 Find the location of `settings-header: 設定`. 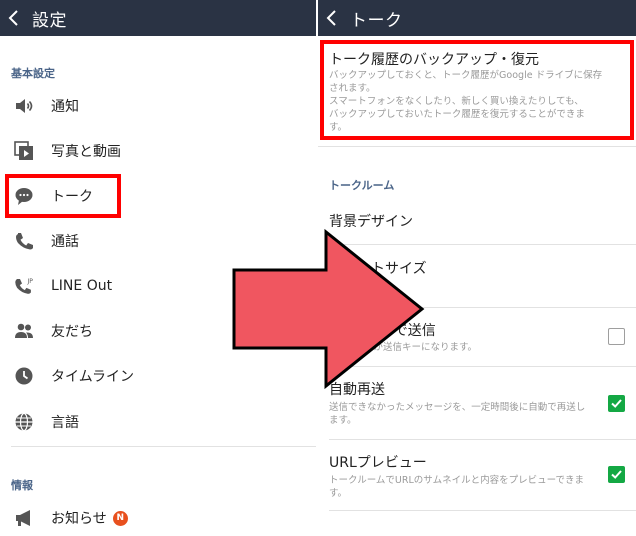

settings-header: 設定 is located at coordinates (158, 18).